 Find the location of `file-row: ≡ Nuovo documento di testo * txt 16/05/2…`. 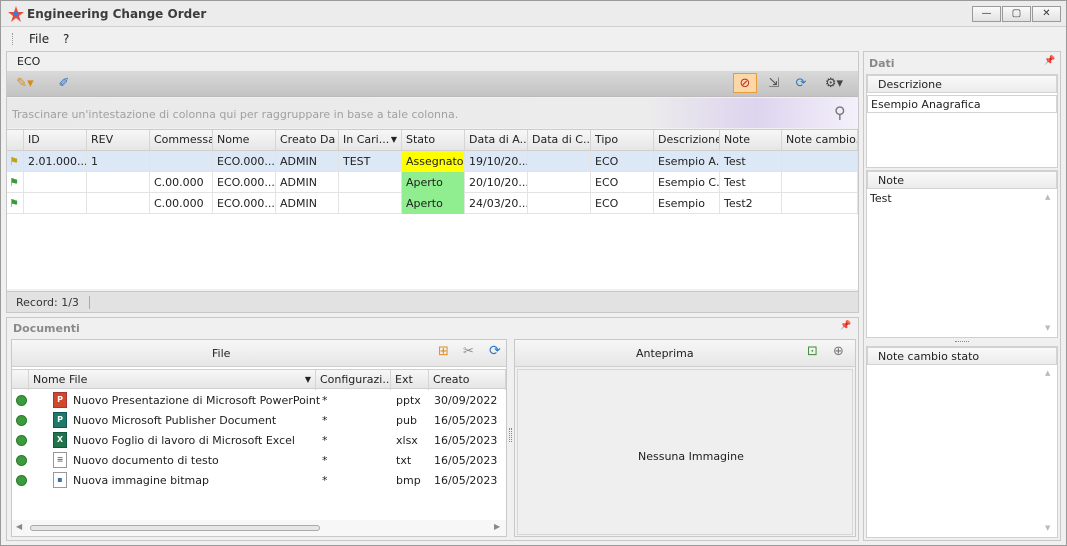

file-row: ≡ Nuovo documento di testo * txt 16/05/2… is located at coordinates (259, 460).